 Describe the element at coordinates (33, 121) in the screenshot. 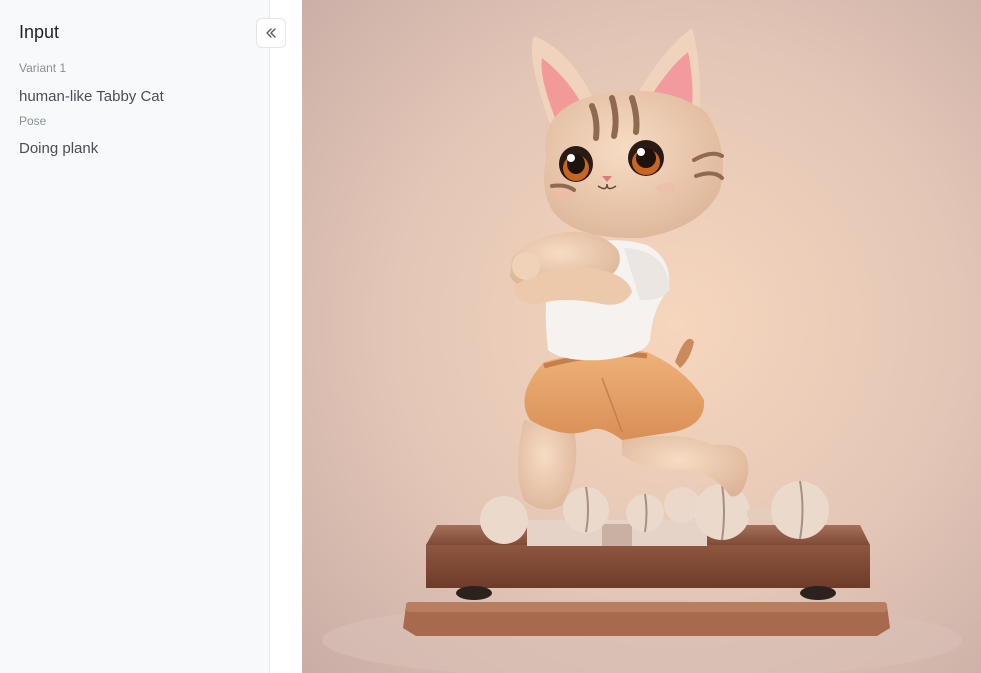

I see `pose-label: Pose` at that location.